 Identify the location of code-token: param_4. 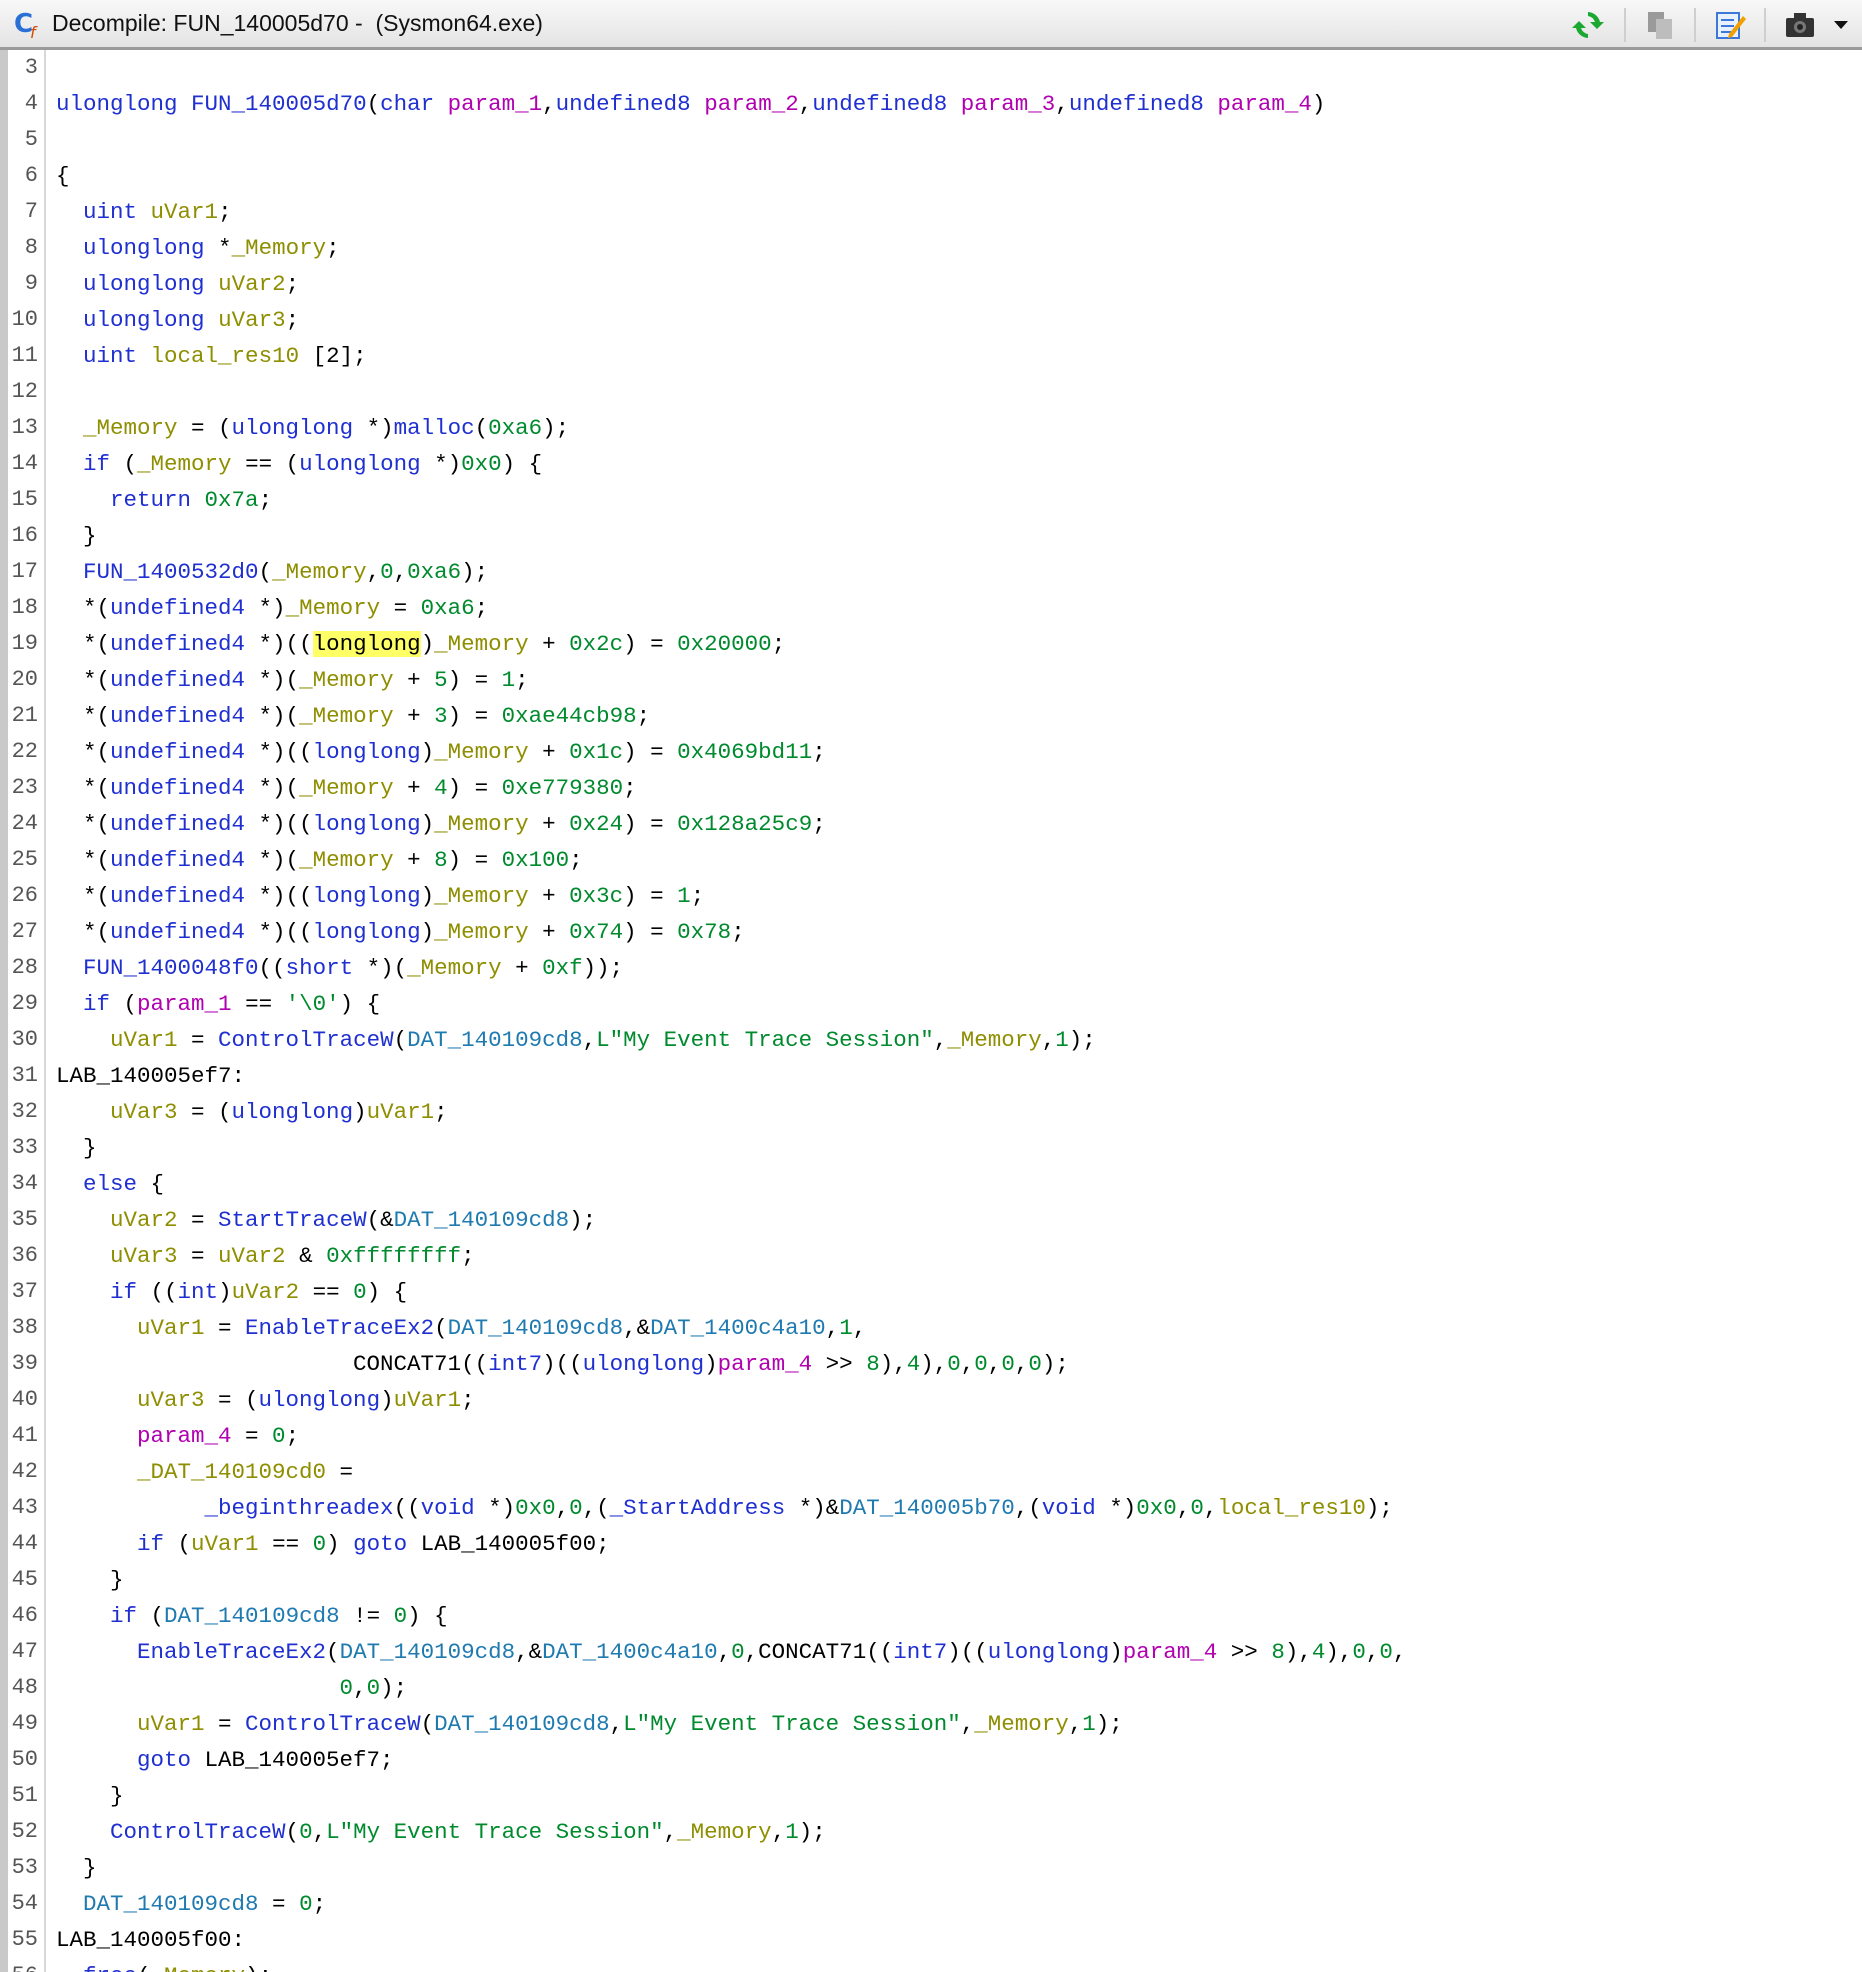
(1264, 104).